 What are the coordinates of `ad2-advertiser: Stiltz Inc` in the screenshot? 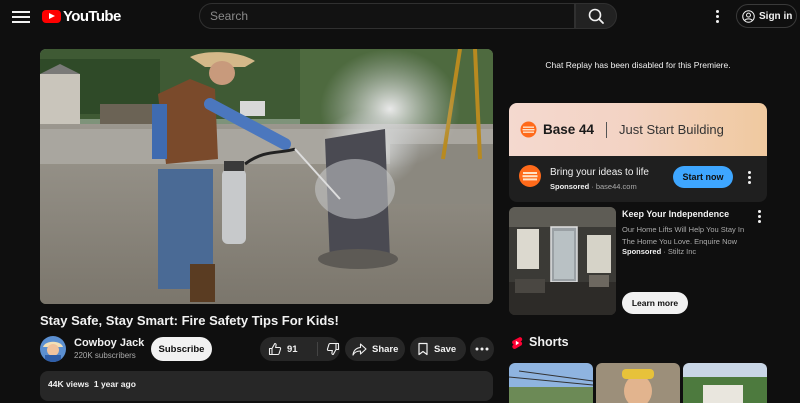 It's located at (682, 251).